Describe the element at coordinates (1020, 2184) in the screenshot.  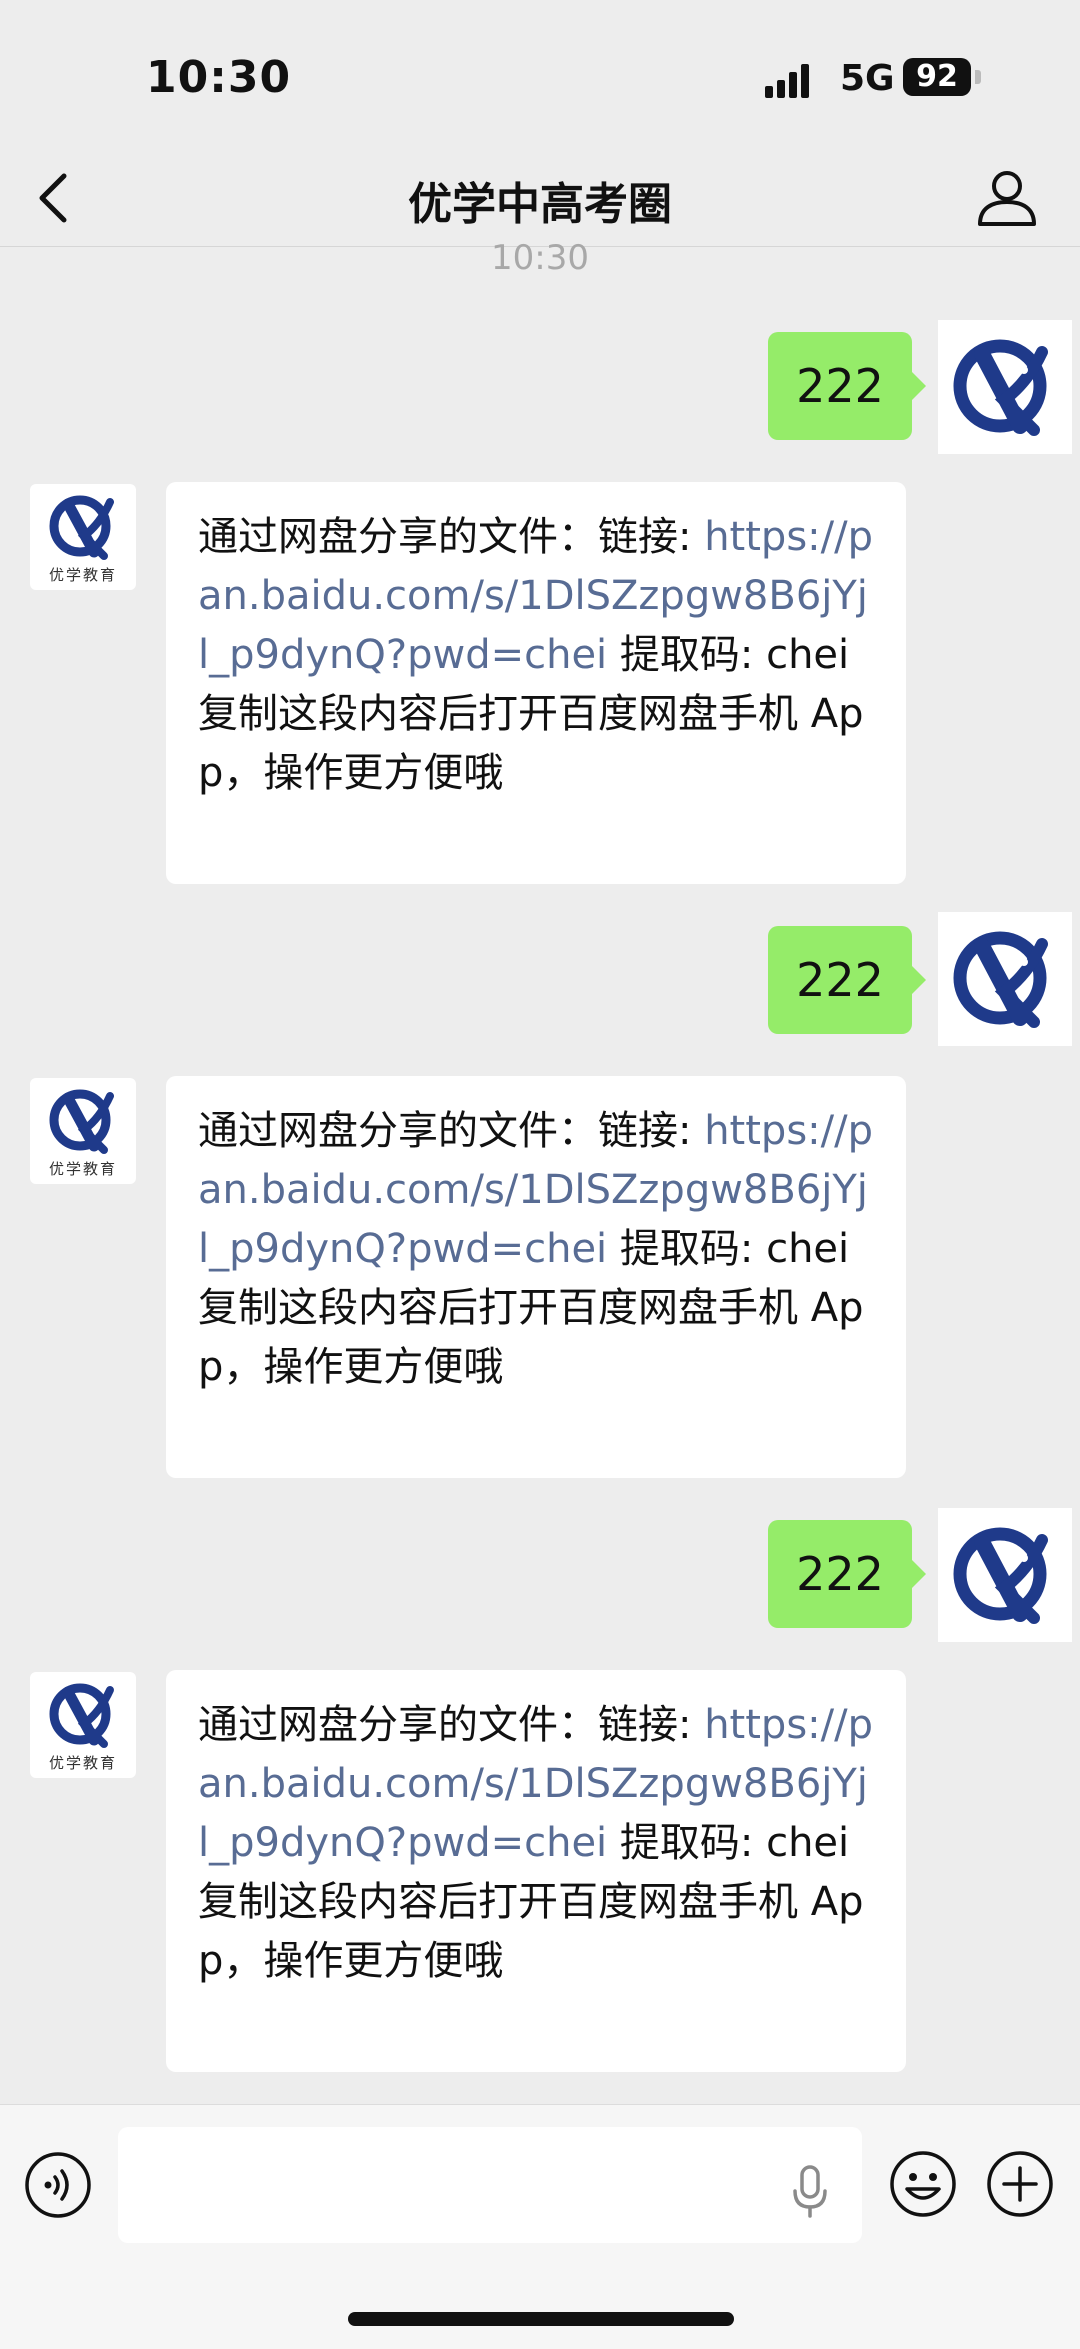
I see `plus-icon` at that location.